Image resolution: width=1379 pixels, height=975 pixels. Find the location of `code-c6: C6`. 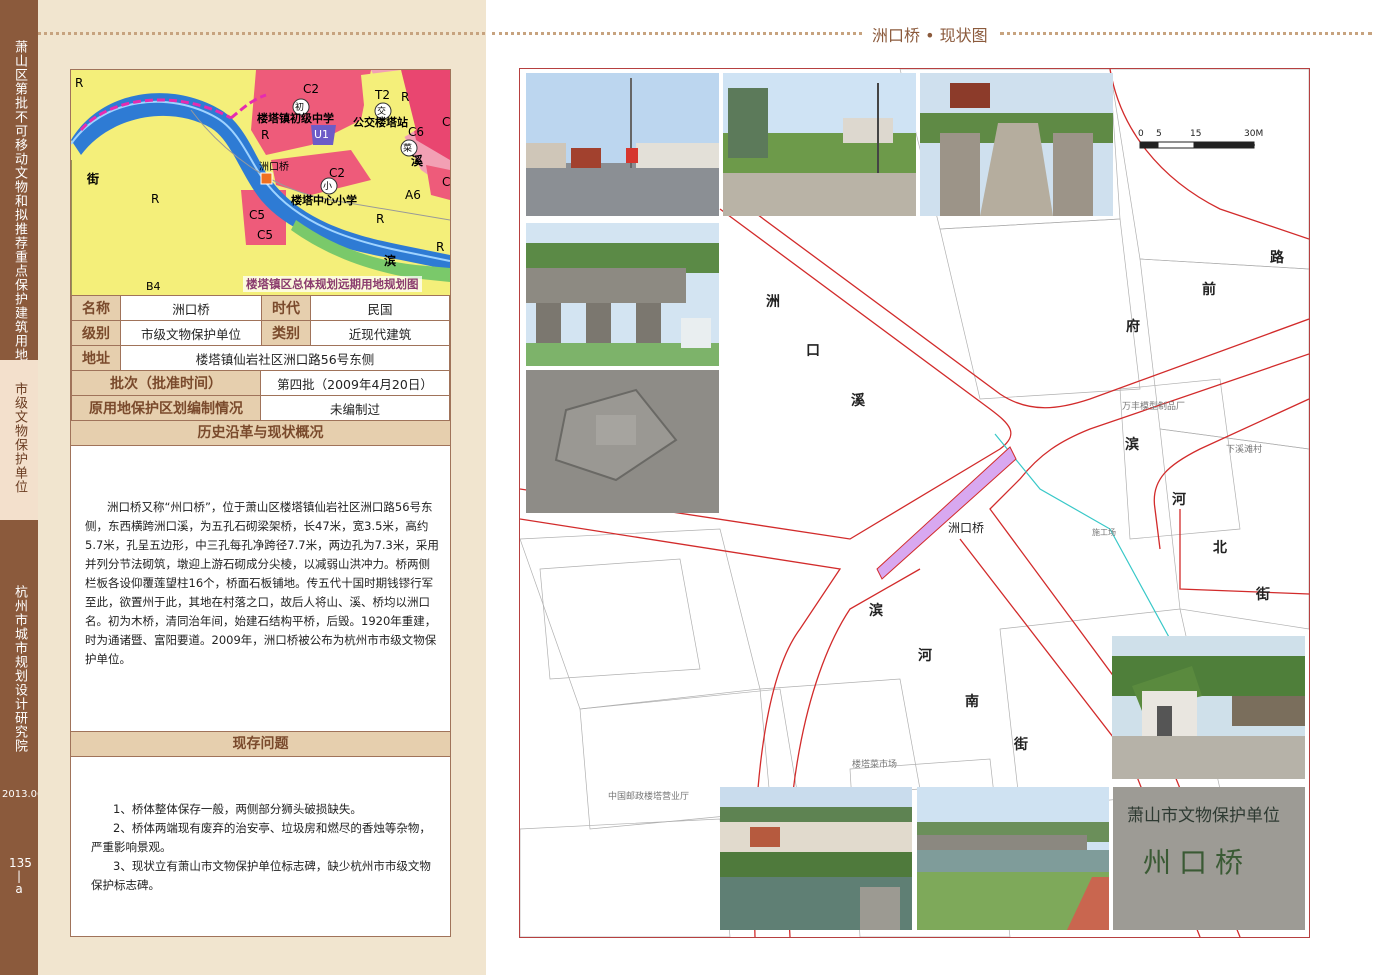

code-c6: C6 is located at coordinates (416, 132).